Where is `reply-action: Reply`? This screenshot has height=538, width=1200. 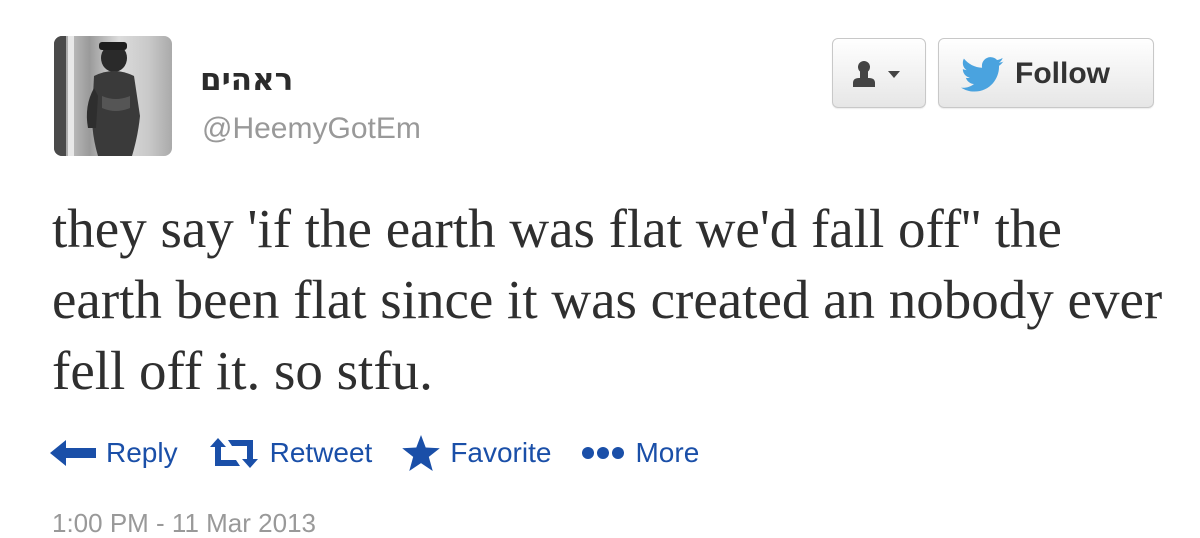
reply-action: Reply is located at coordinates (114, 453).